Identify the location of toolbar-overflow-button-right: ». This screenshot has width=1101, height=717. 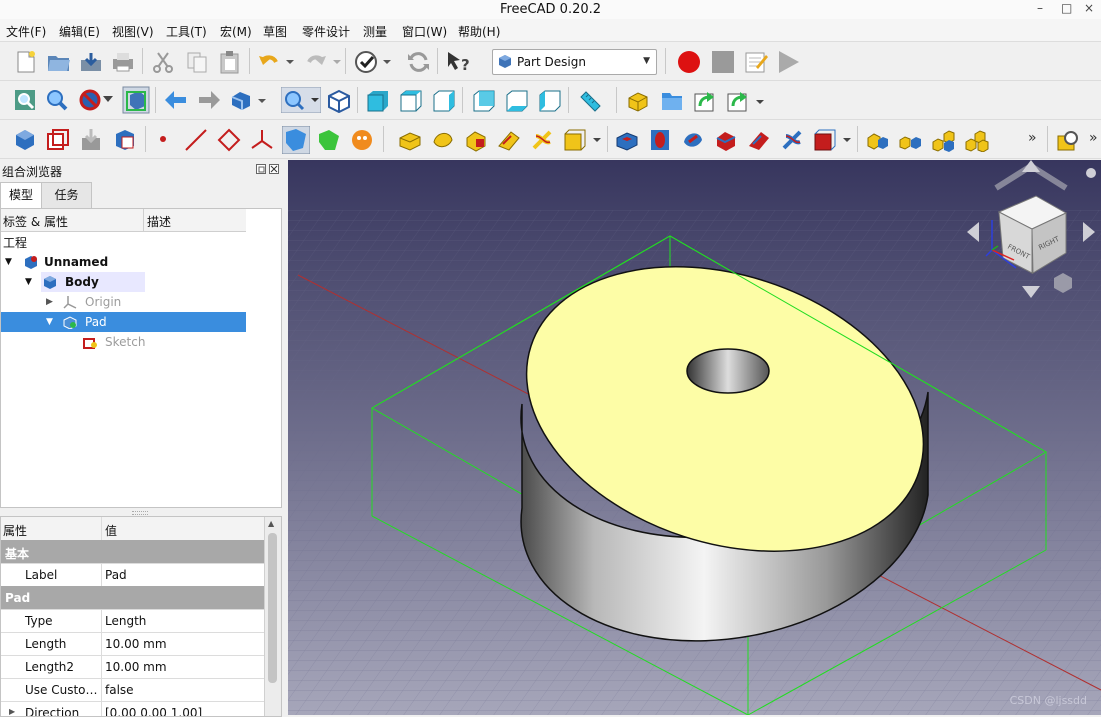
(1093, 138).